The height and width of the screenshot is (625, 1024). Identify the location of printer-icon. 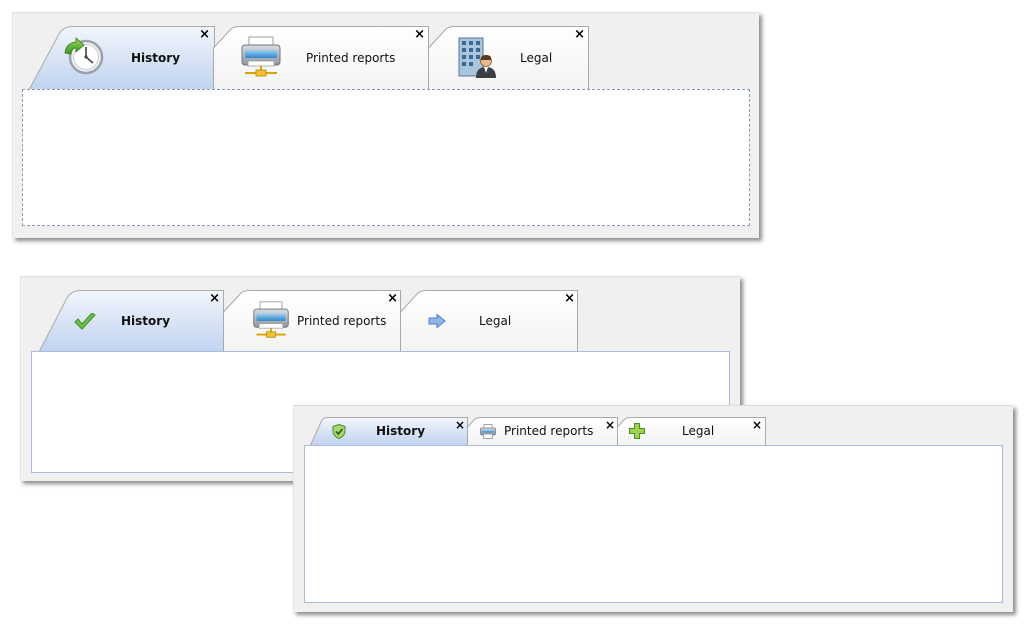
(488, 433).